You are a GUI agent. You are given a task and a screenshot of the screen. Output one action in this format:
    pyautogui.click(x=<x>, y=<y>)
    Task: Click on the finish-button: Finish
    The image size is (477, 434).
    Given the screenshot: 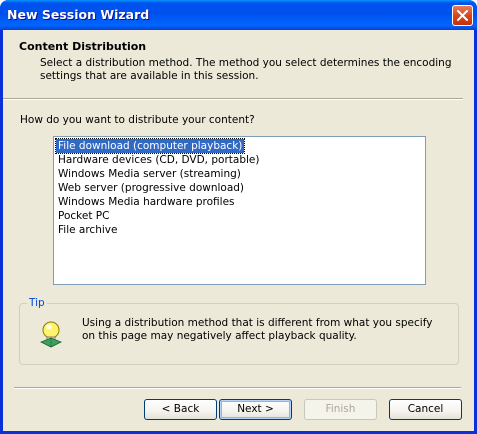 What is the action you would take?
    pyautogui.click(x=340, y=409)
    